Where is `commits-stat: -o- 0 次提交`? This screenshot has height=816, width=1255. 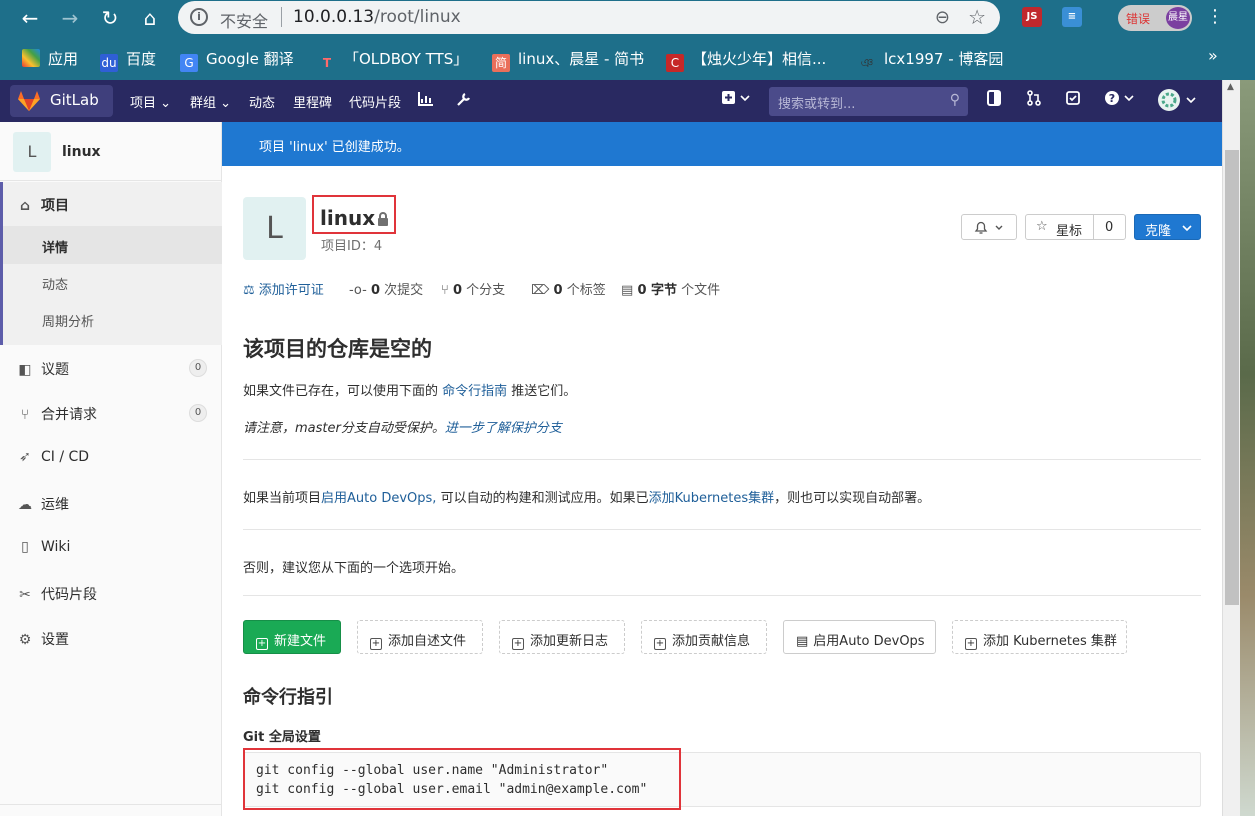
commits-stat: -o- 0 次提交 is located at coordinates (386, 288).